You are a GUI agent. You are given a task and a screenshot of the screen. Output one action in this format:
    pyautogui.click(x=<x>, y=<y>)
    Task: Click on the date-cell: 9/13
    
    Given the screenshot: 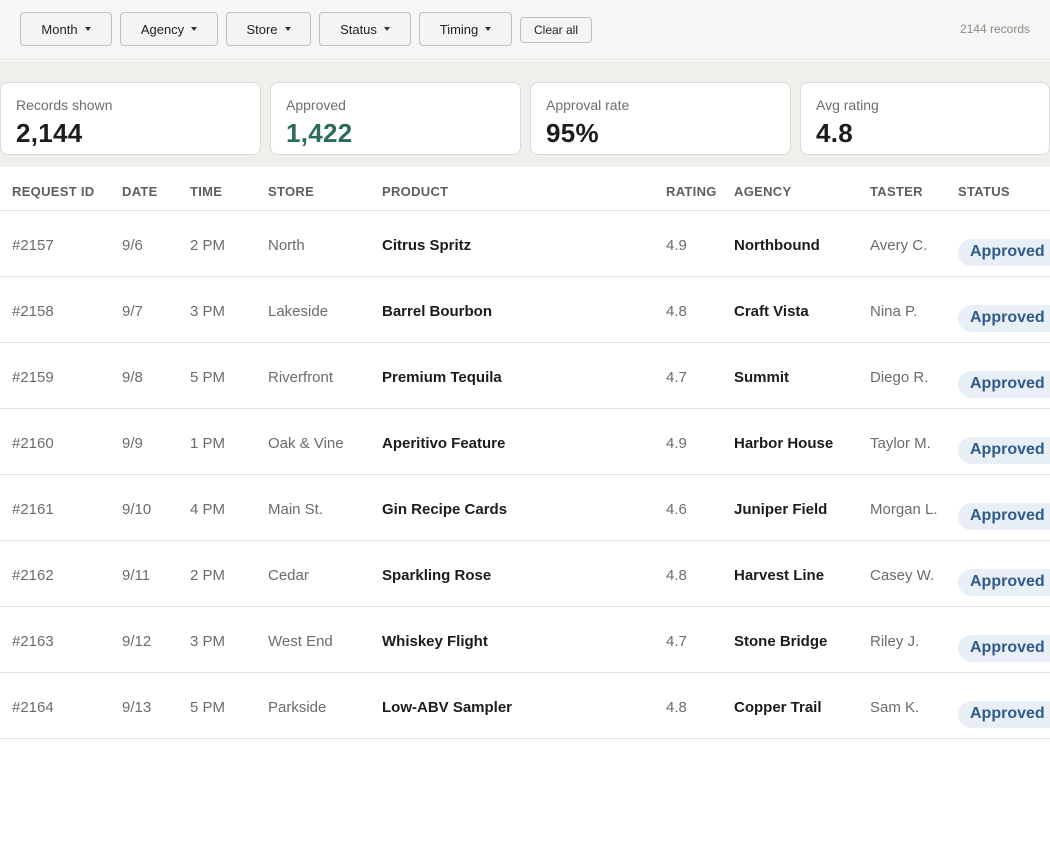 What is the action you would take?
    pyautogui.click(x=137, y=707)
    